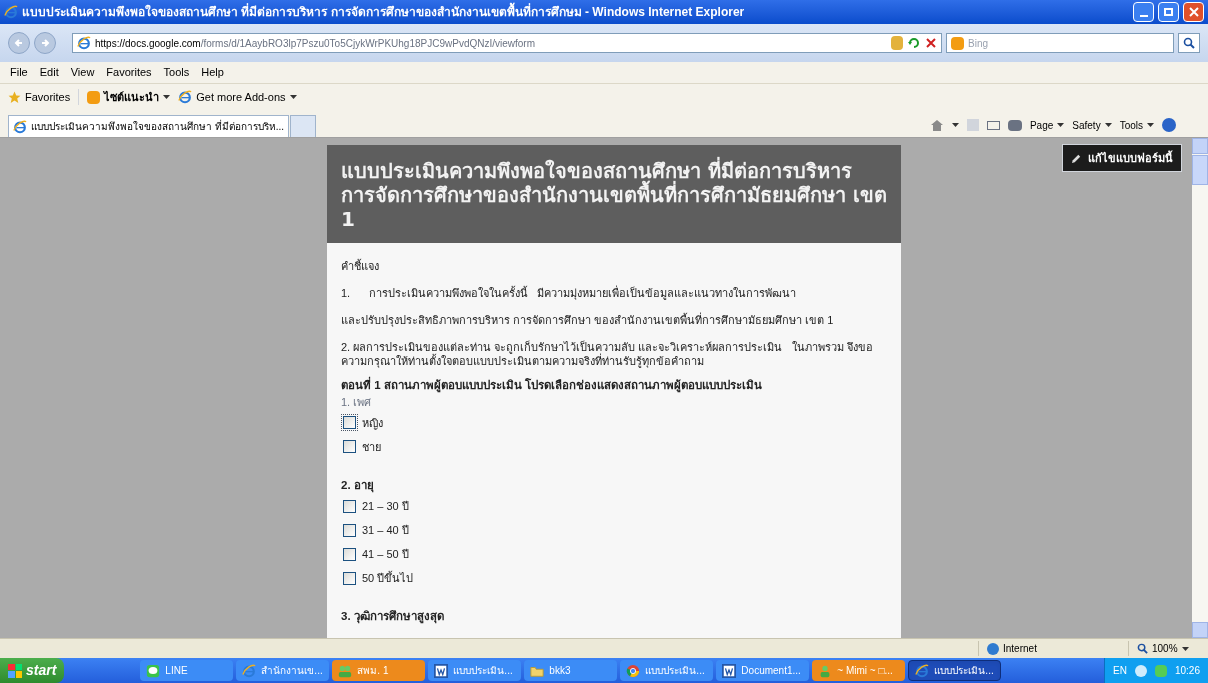 This screenshot has height=683, width=1208. Describe the element at coordinates (569, 293) in the screenshot. I see `instruction-text: 1. การประเมินความพึงพอใจในครั้งนี้ มีความมุ่งหมายเพื่อเป็นข้อมูลและแนวทางในการพัฒนา` at that location.